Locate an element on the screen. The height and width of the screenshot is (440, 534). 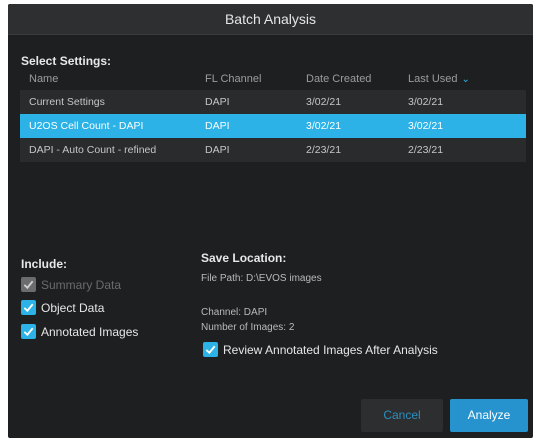
file-path-text: File Path: D:\EVOS images is located at coordinates (261, 278).